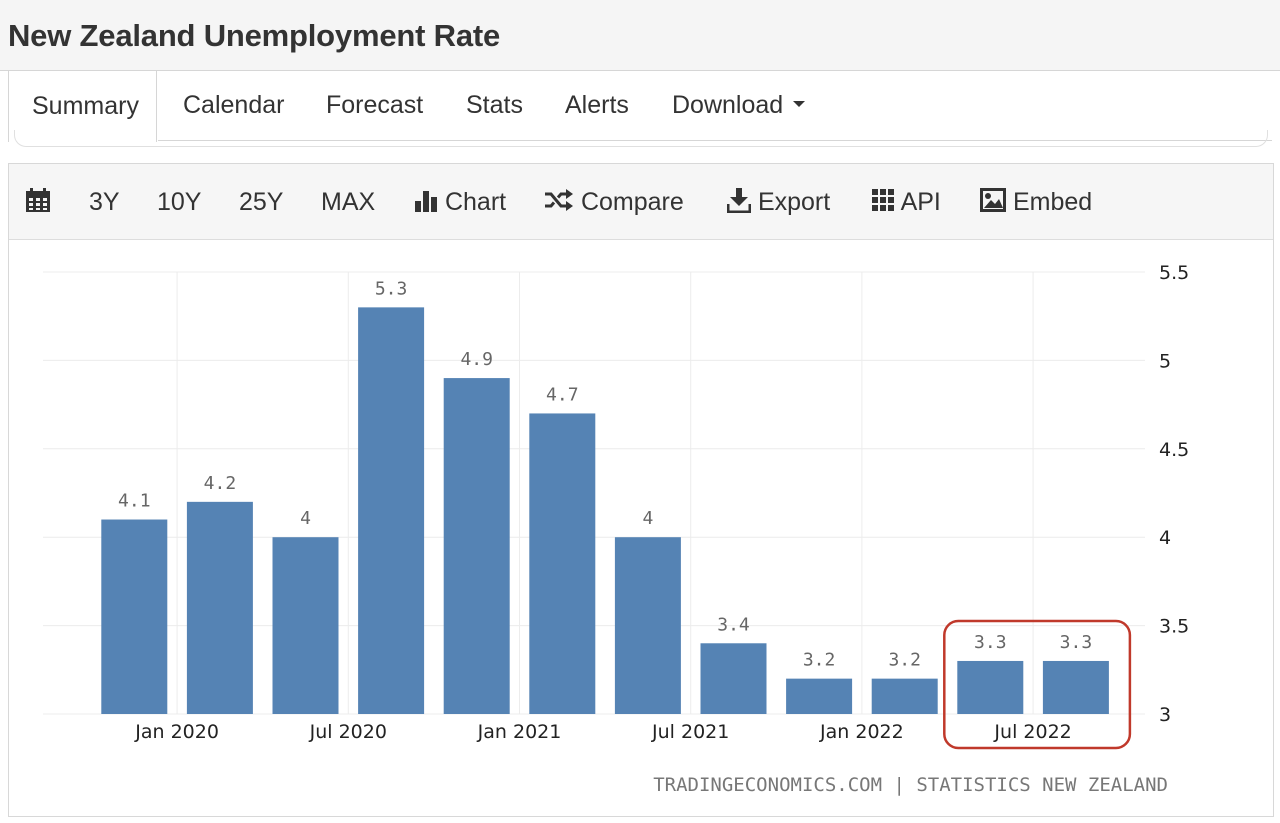  What do you see at coordinates (1174, 450) in the screenshot?
I see `y-tick-label: 4.5` at bounding box center [1174, 450].